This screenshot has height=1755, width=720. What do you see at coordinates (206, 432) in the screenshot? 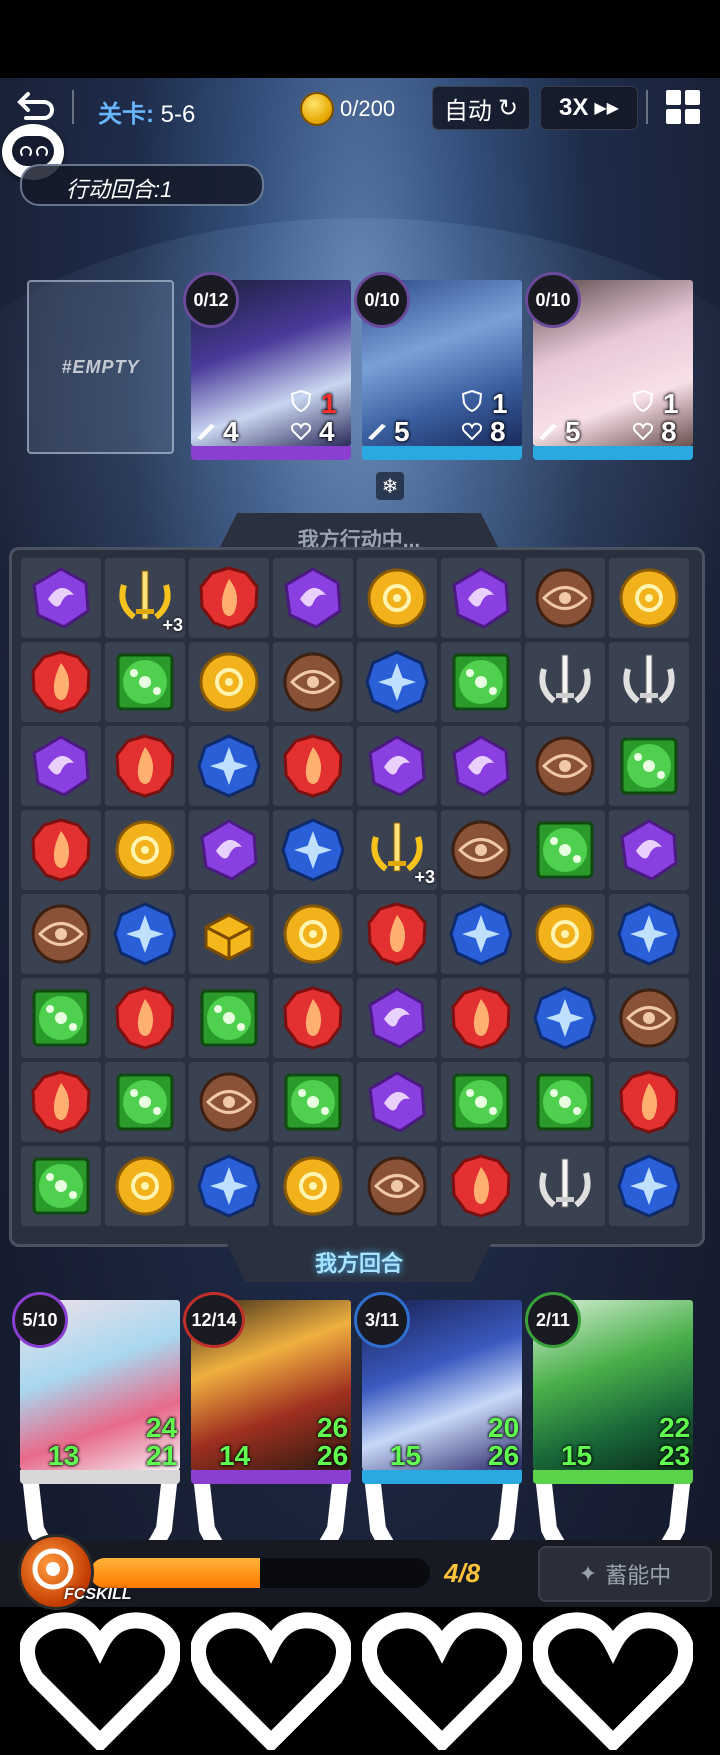
I see `attack-icon` at bounding box center [206, 432].